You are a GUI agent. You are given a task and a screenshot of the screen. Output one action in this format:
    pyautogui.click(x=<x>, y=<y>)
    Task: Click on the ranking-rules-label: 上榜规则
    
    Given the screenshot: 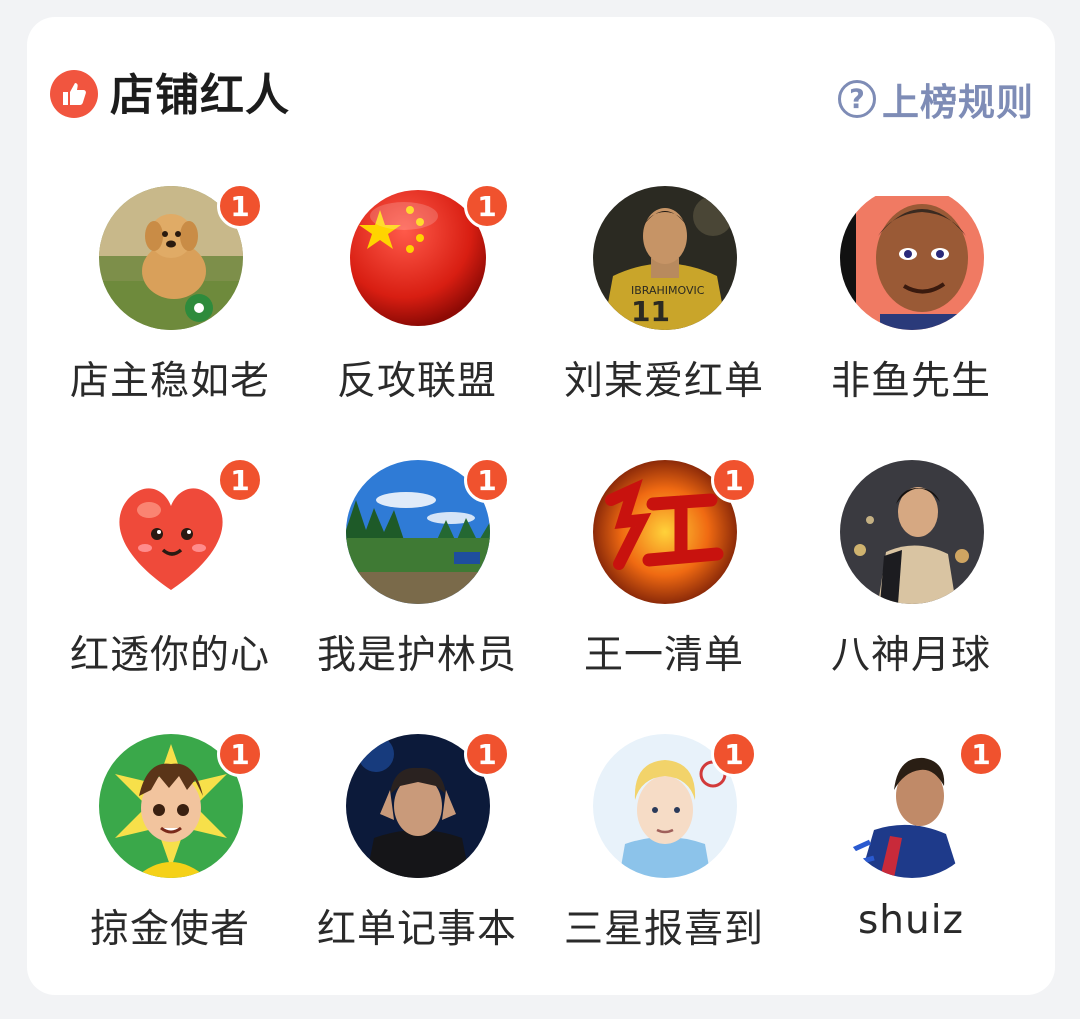 What is the action you would take?
    pyautogui.click(x=958, y=102)
    